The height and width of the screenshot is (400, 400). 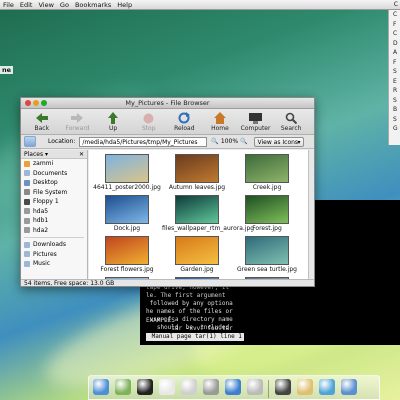 I want to click on file-item: Forest.jpg, so click(x=267, y=213).